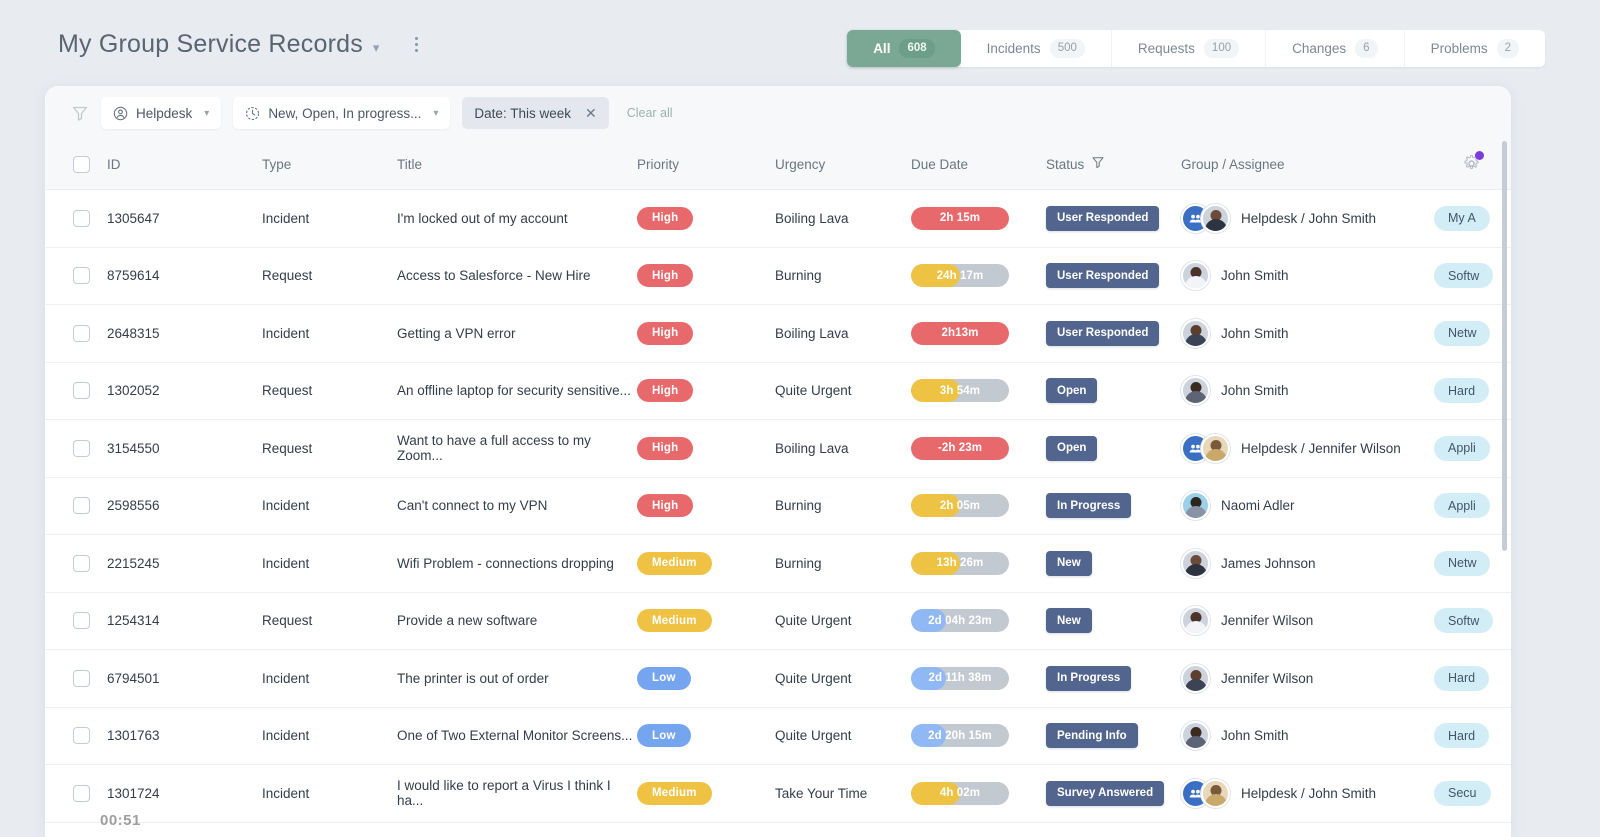 Image resolution: width=1600 pixels, height=837 pixels. What do you see at coordinates (505, 563) in the screenshot?
I see `record-title: Wifi Problem - connections dropping` at bounding box center [505, 563].